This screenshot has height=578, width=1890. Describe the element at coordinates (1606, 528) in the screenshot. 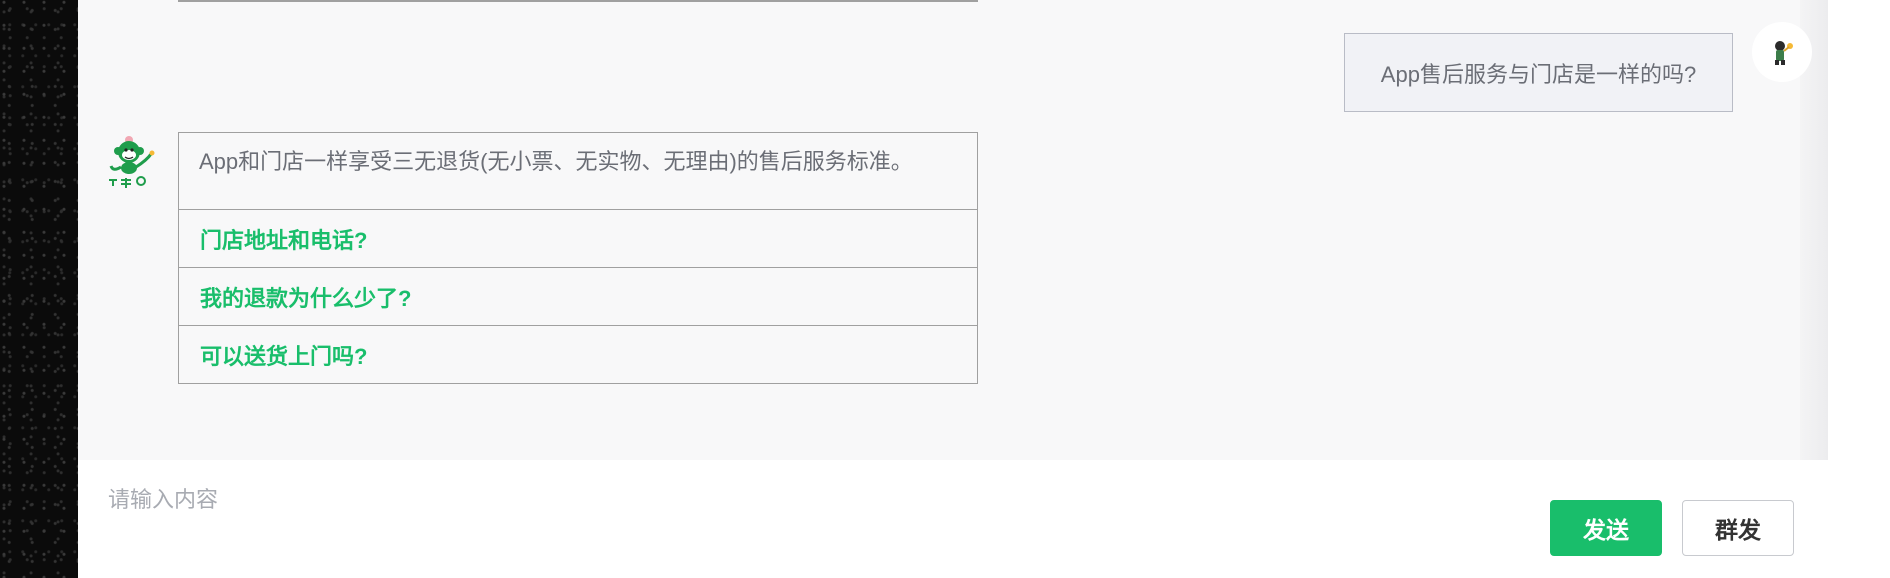

I see `send-button: 发送` at that location.